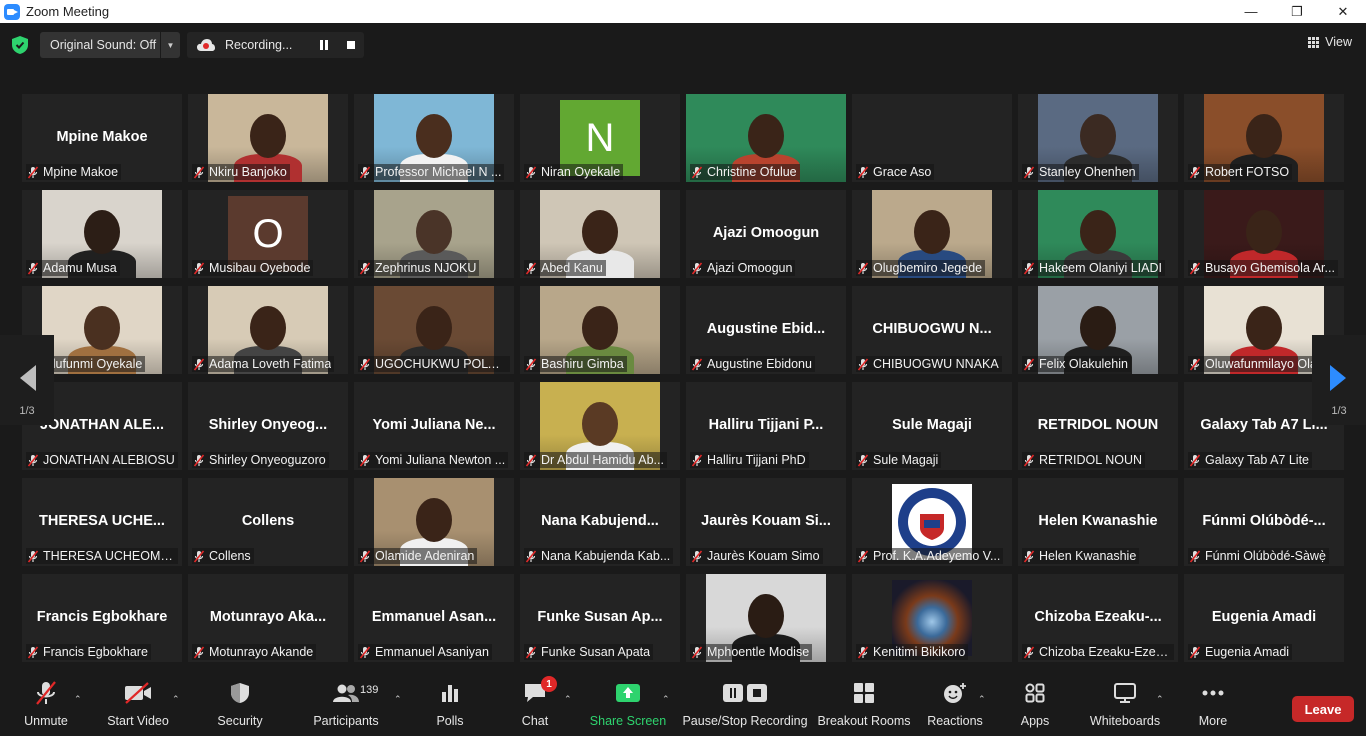  What do you see at coordinates (1343, 11) in the screenshot?
I see `close-button: ✕` at bounding box center [1343, 11].